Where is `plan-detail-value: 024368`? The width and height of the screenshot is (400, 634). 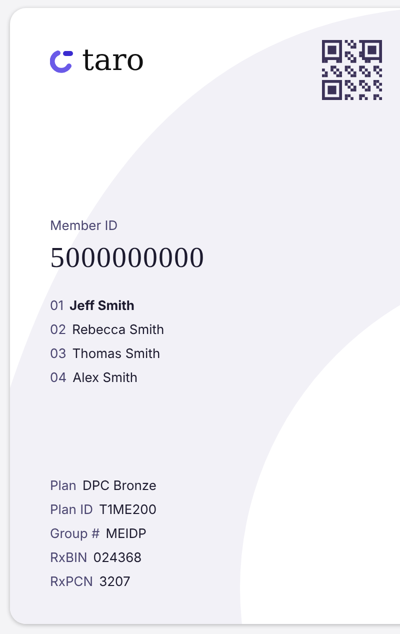 plan-detail-value: 024368 is located at coordinates (117, 558).